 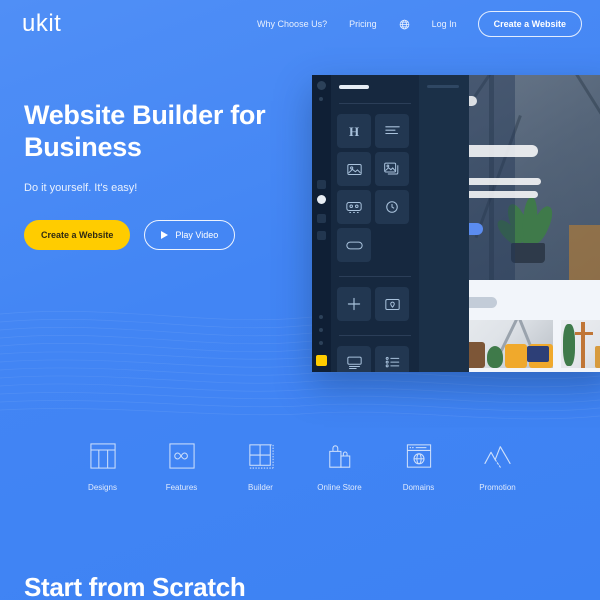 What do you see at coordinates (354, 359) in the screenshot?
I see `form-tool-icon` at bounding box center [354, 359].